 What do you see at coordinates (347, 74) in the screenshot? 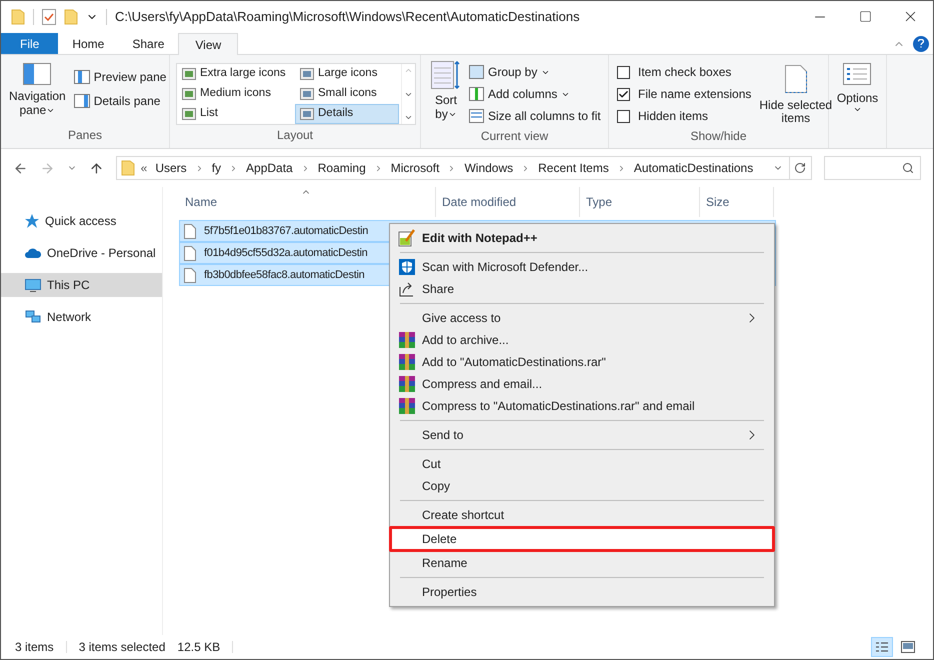
I see `layout-option: Large icons` at bounding box center [347, 74].